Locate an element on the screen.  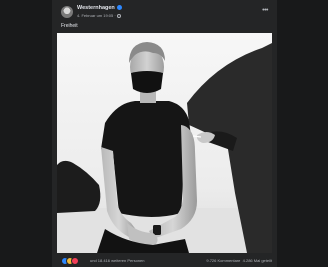
reaction-summary: und 18.416 weiteren Personen is located at coordinates (117, 260).